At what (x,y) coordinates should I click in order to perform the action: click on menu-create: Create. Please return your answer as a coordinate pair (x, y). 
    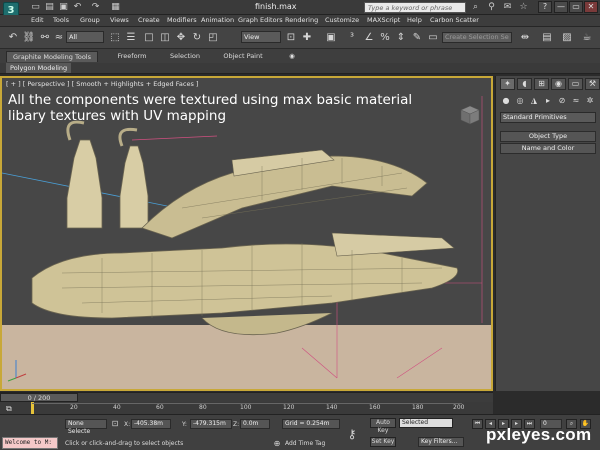
    Looking at the image, I should click on (149, 20).